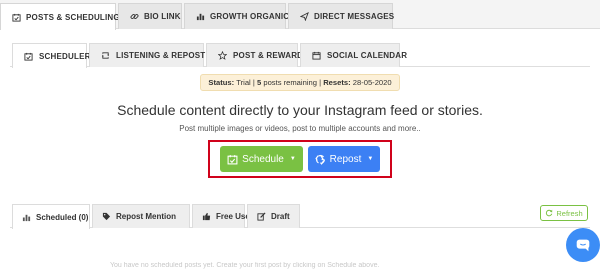  I want to click on repost-button-label: Repost, so click(345, 159).